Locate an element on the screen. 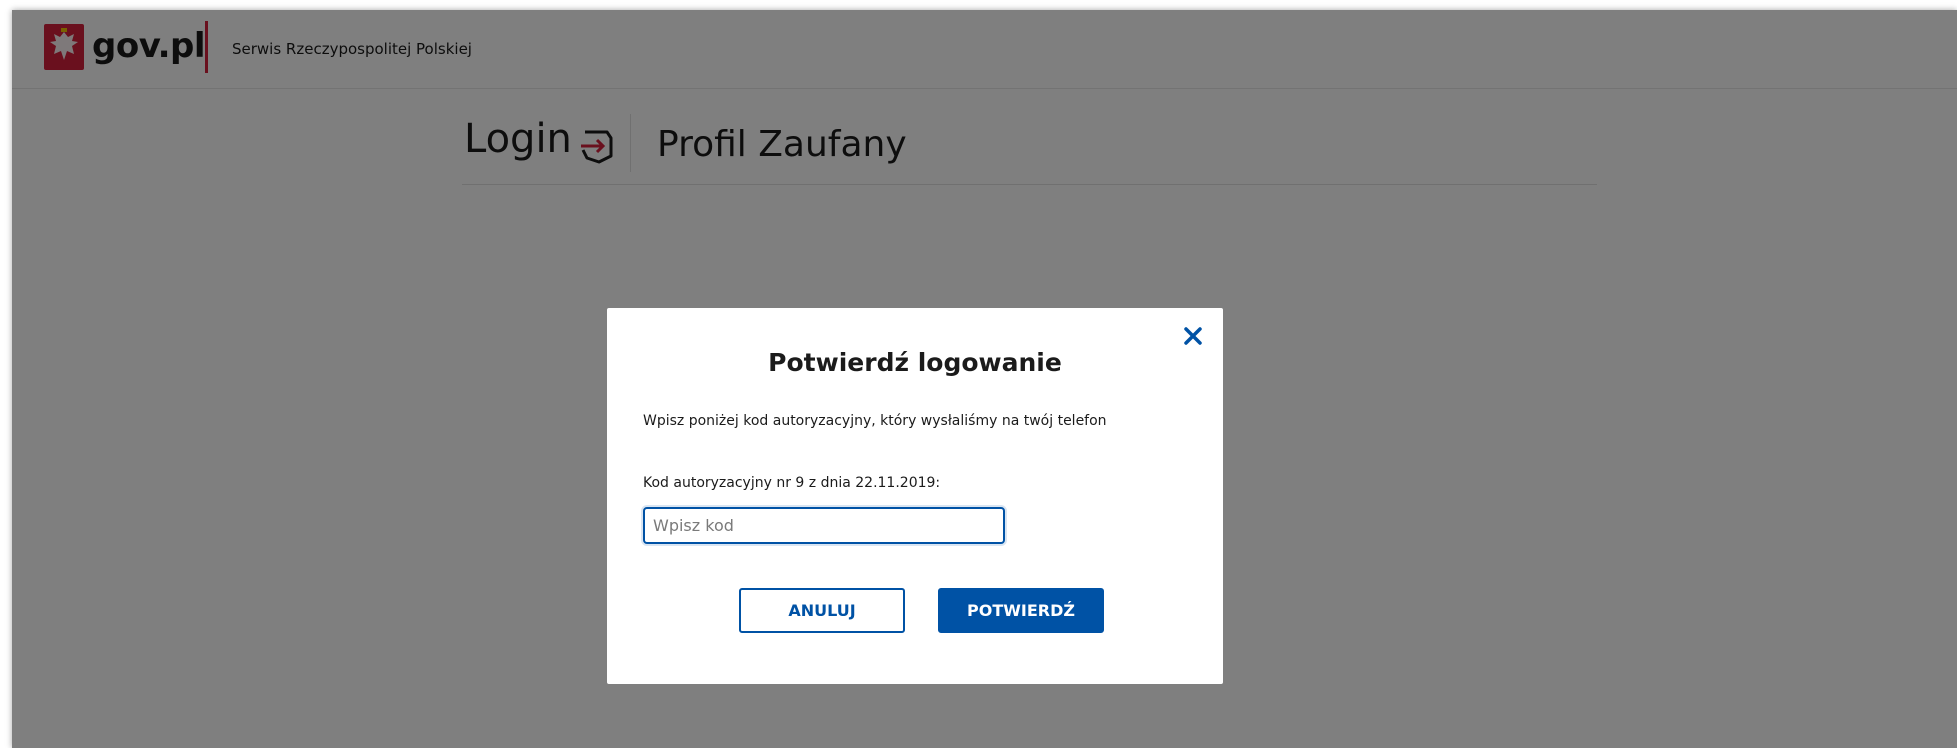  confirm-button: POTWIERDŹ is located at coordinates (1021, 610).